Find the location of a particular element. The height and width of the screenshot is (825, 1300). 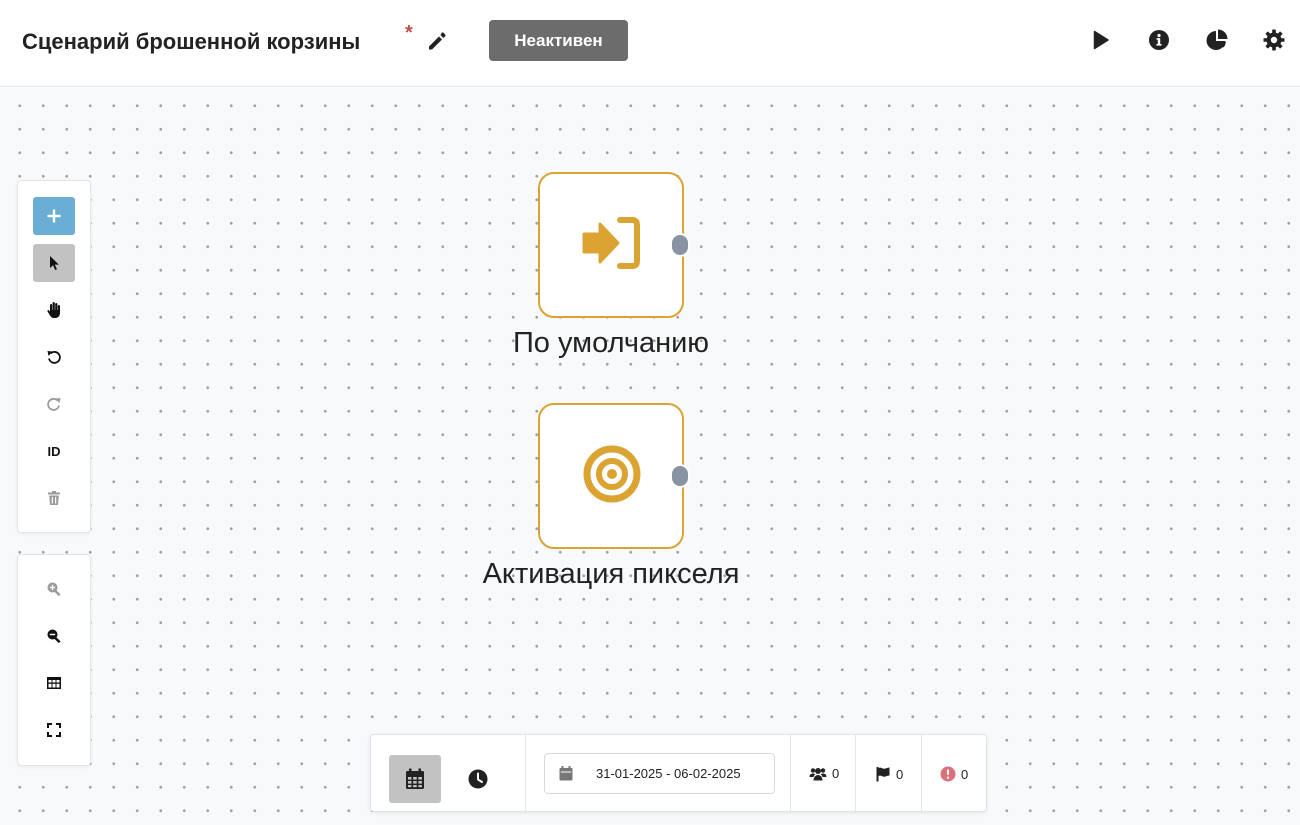

add-node-button is located at coordinates (54, 216).